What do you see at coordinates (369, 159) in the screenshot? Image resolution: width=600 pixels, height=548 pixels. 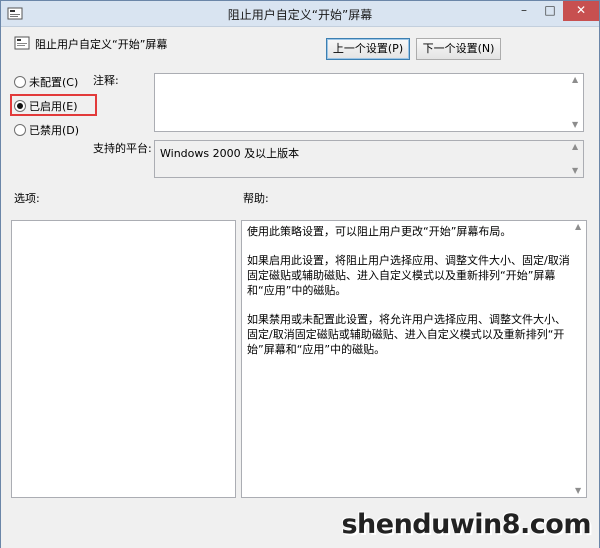 I see `platform-field: Windows 2000 及以上版本 ▲ ▼` at bounding box center [369, 159].